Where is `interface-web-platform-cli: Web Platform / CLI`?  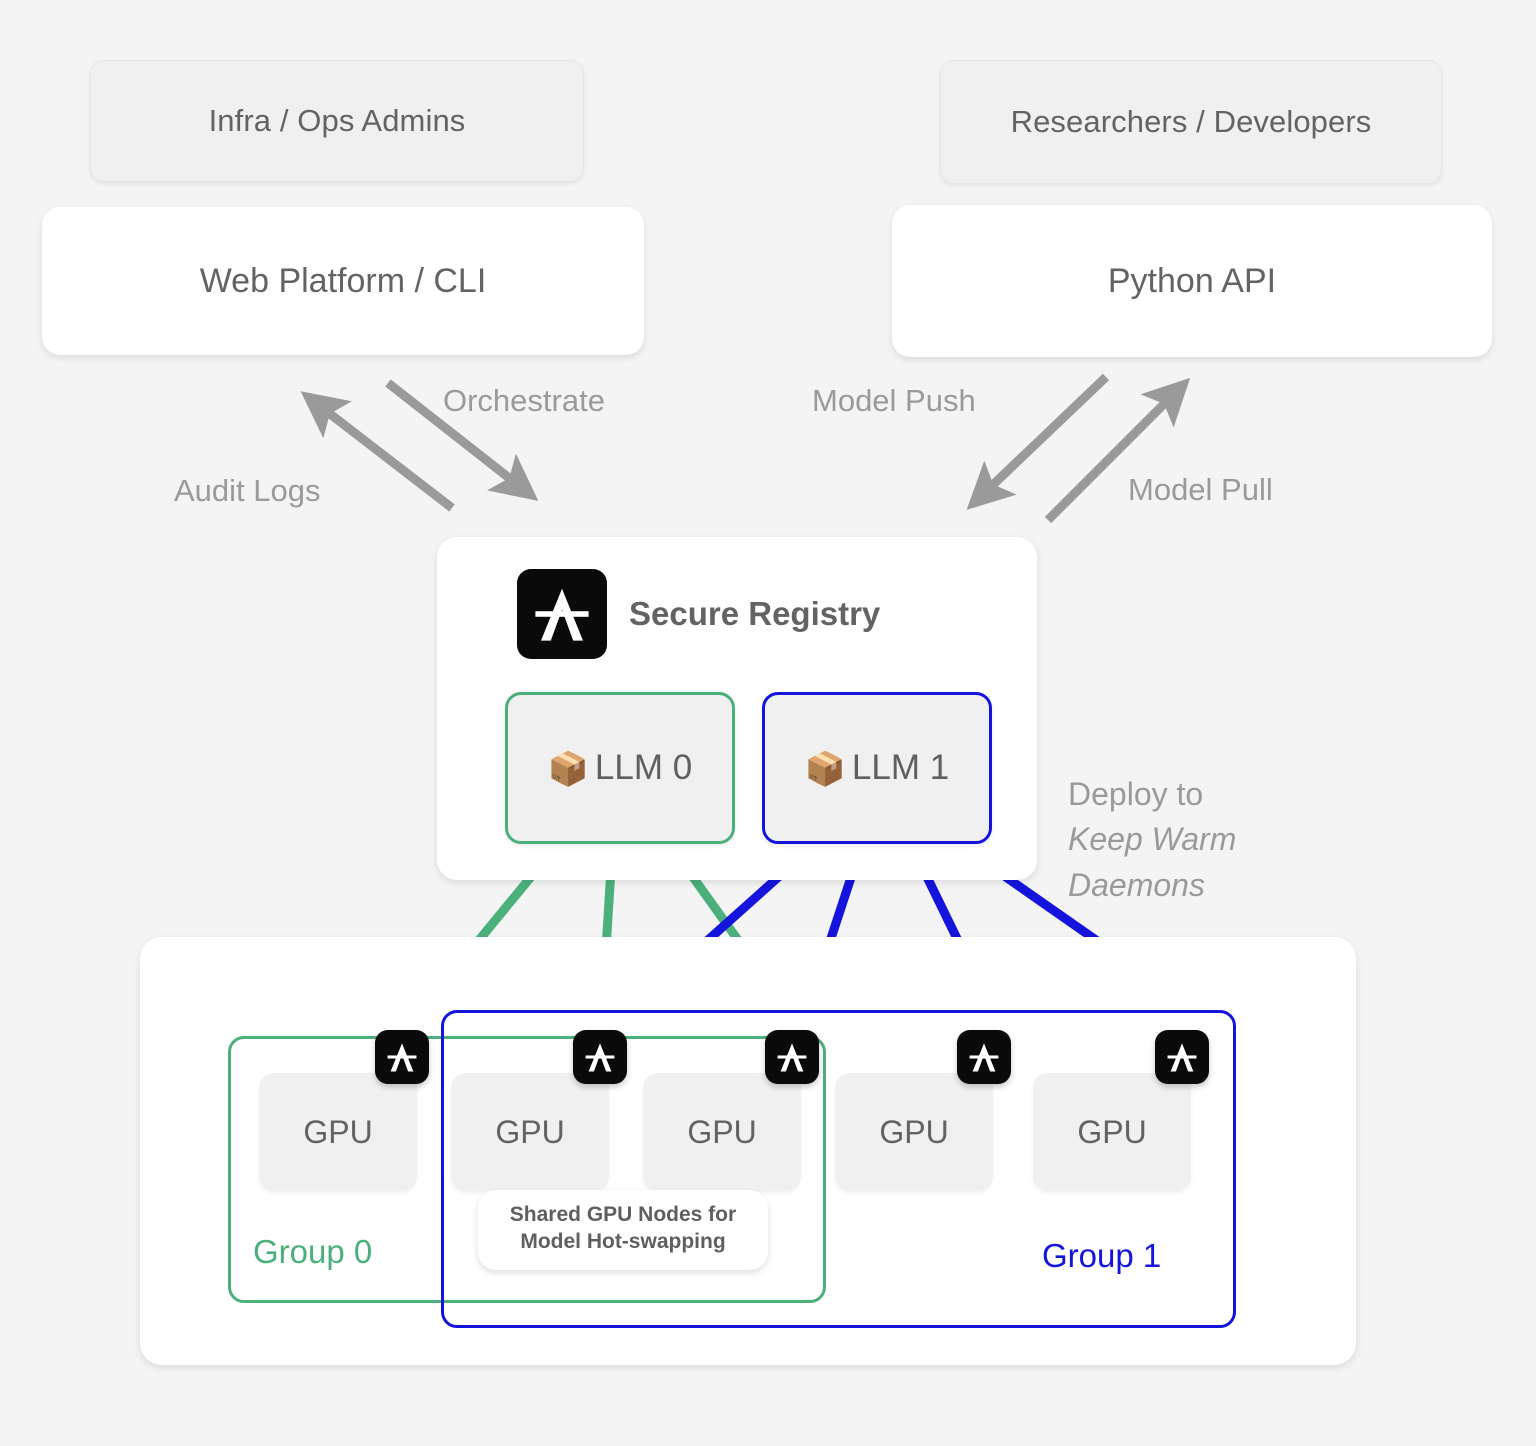 interface-web-platform-cli: Web Platform / CLI is located at coordinates (343, 281).